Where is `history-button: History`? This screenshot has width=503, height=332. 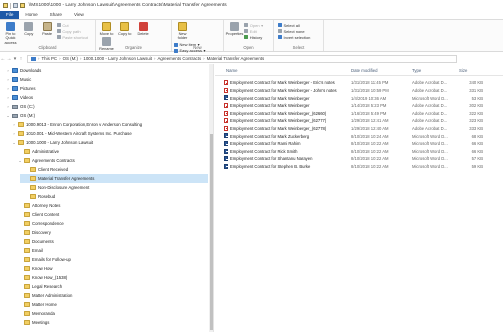
history-button: History is located at coordinates (253, 37).